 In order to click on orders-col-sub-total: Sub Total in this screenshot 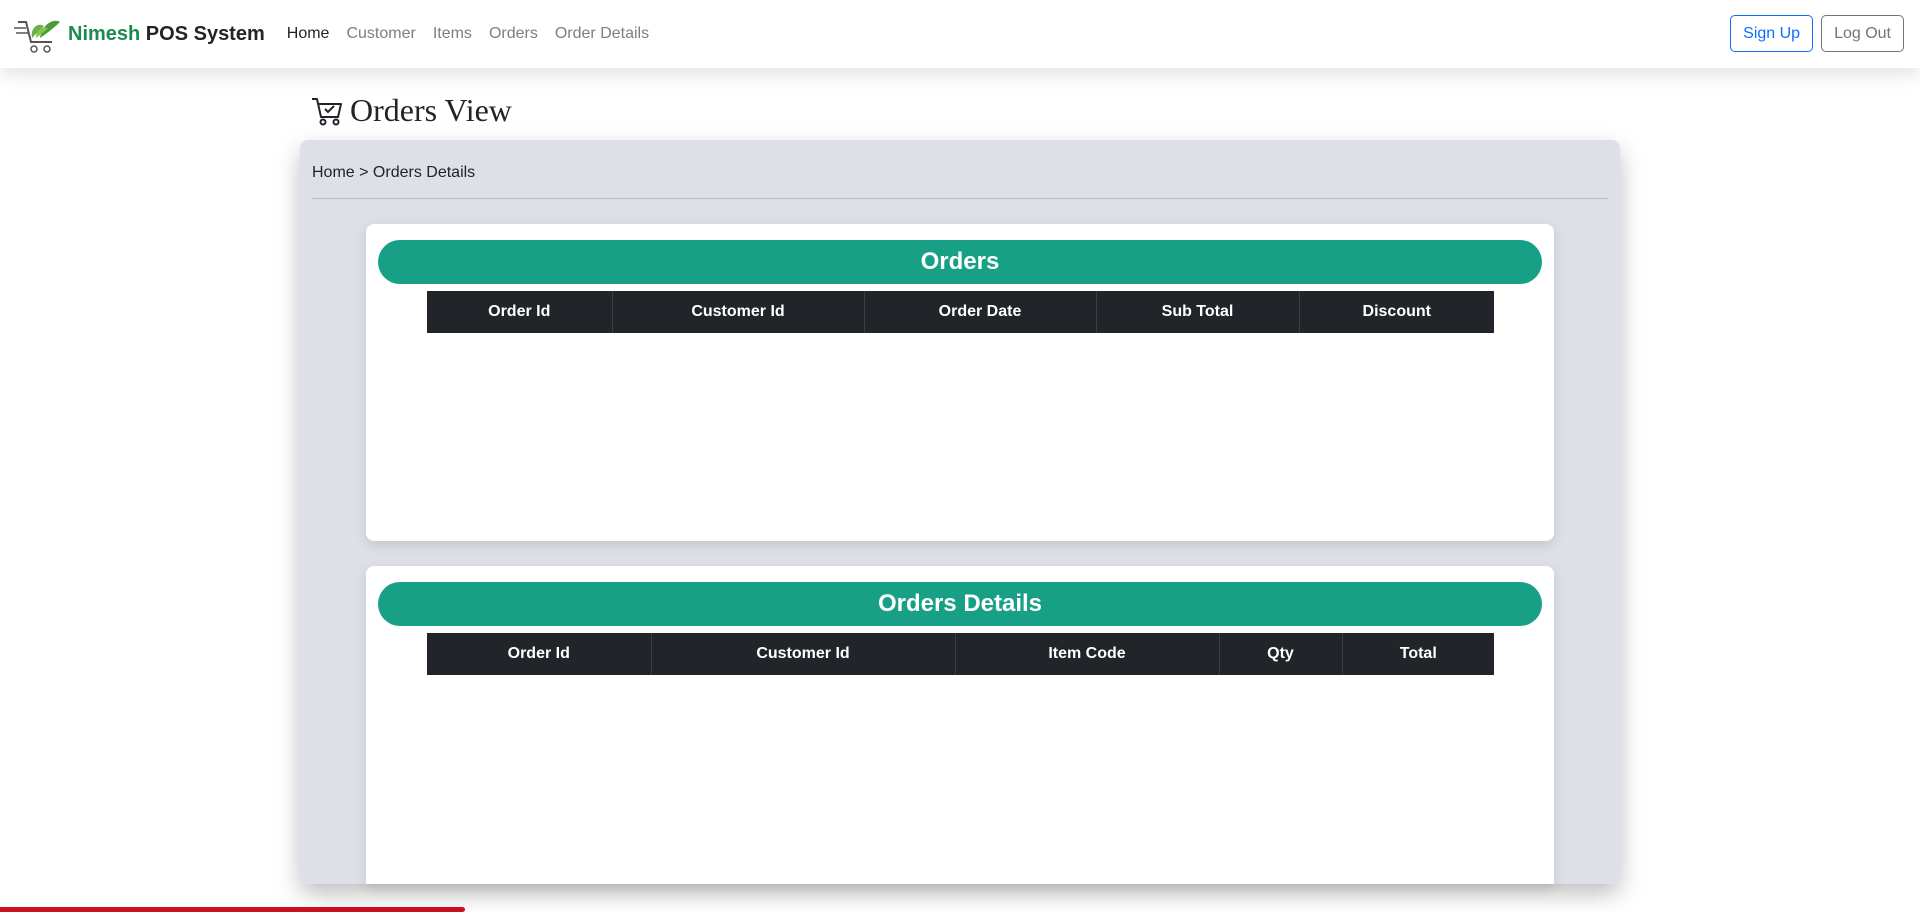, I will do `click(1198, 312)`.